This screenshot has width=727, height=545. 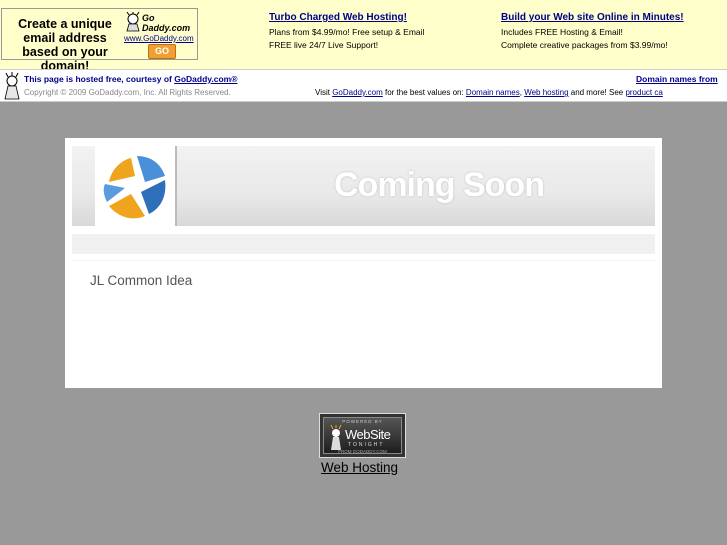 I want to click on product-catalog-link: product ca, so click(x=643, y=92).